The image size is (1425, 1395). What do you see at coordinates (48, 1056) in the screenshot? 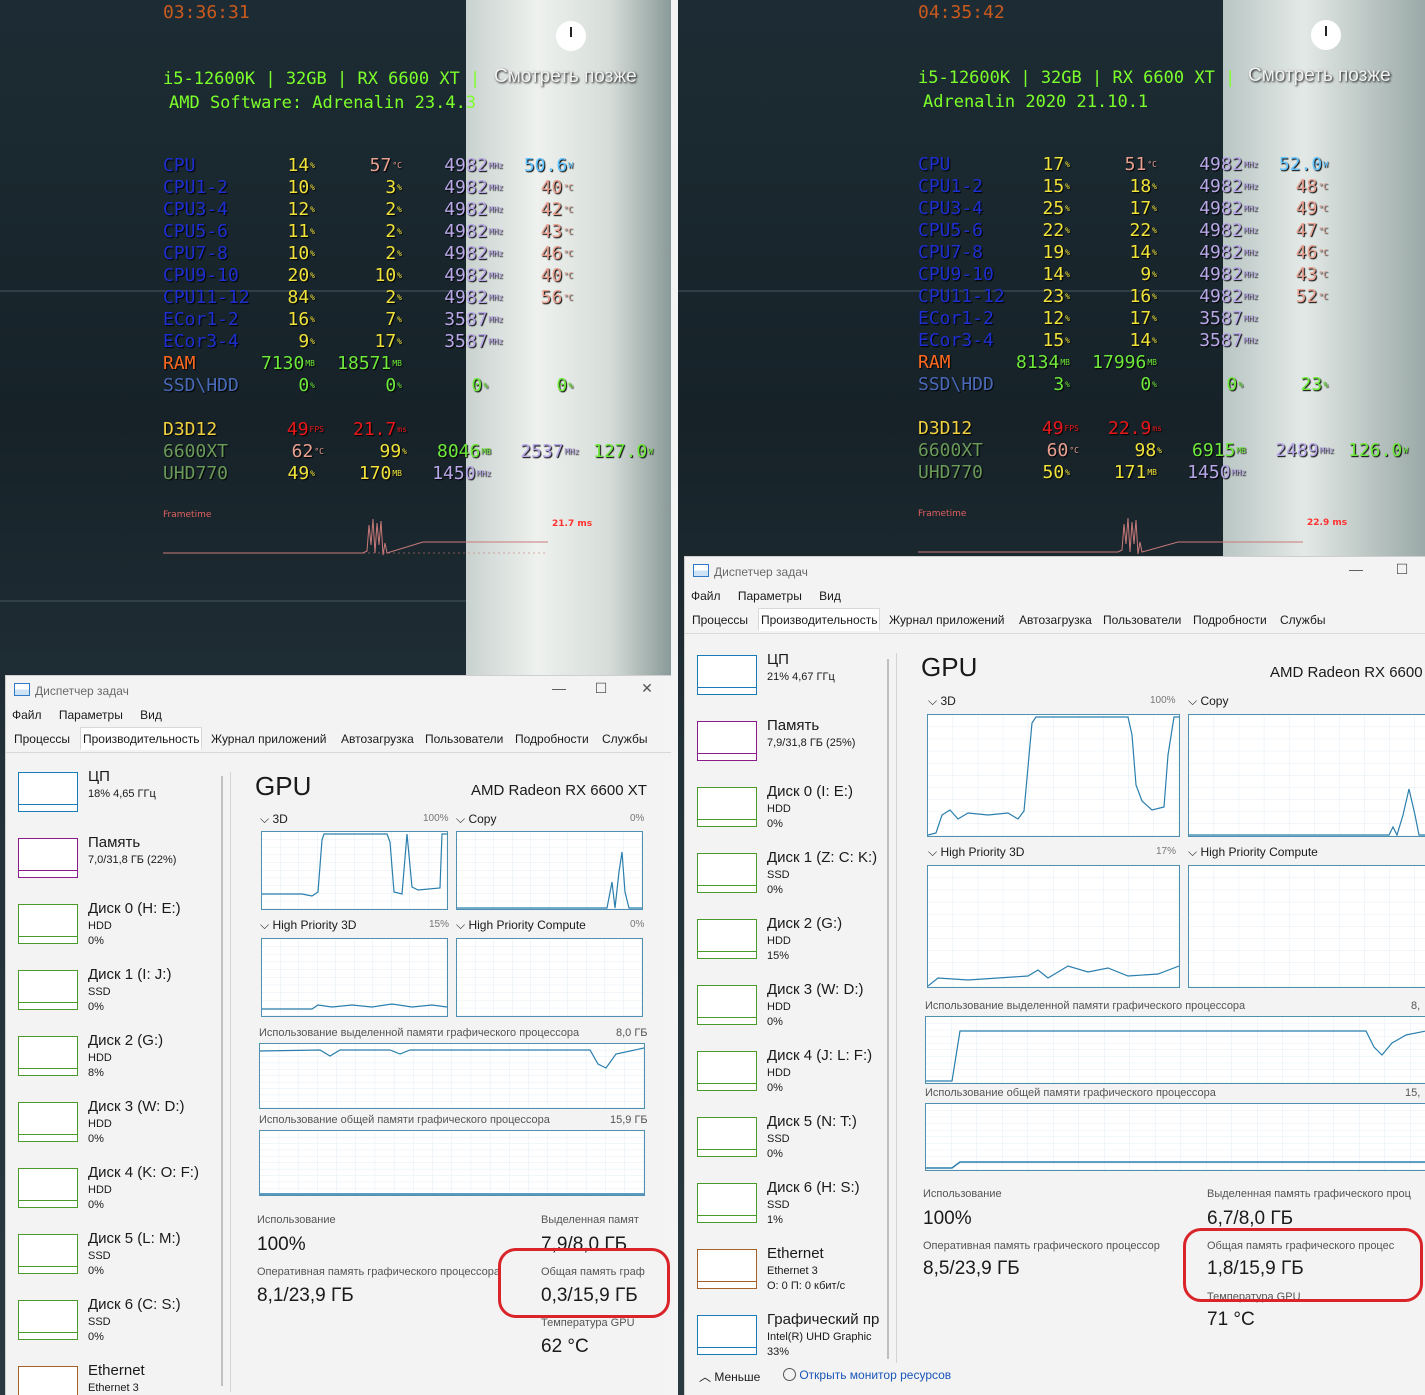
I see `resource-thumbnail` at bounding box center [48, 1056].